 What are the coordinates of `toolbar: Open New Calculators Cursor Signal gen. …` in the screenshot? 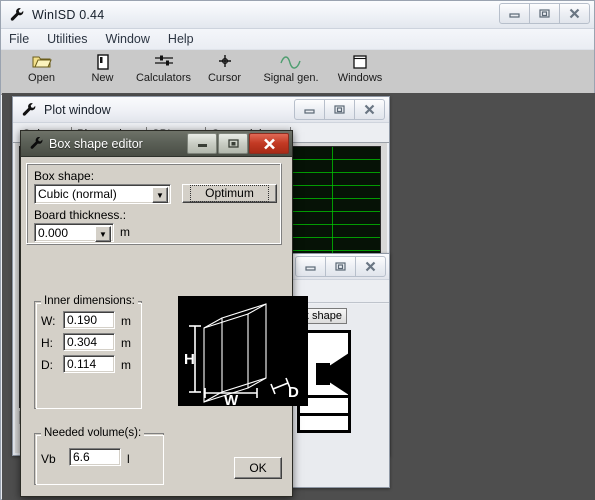 It's located at (297, 72).